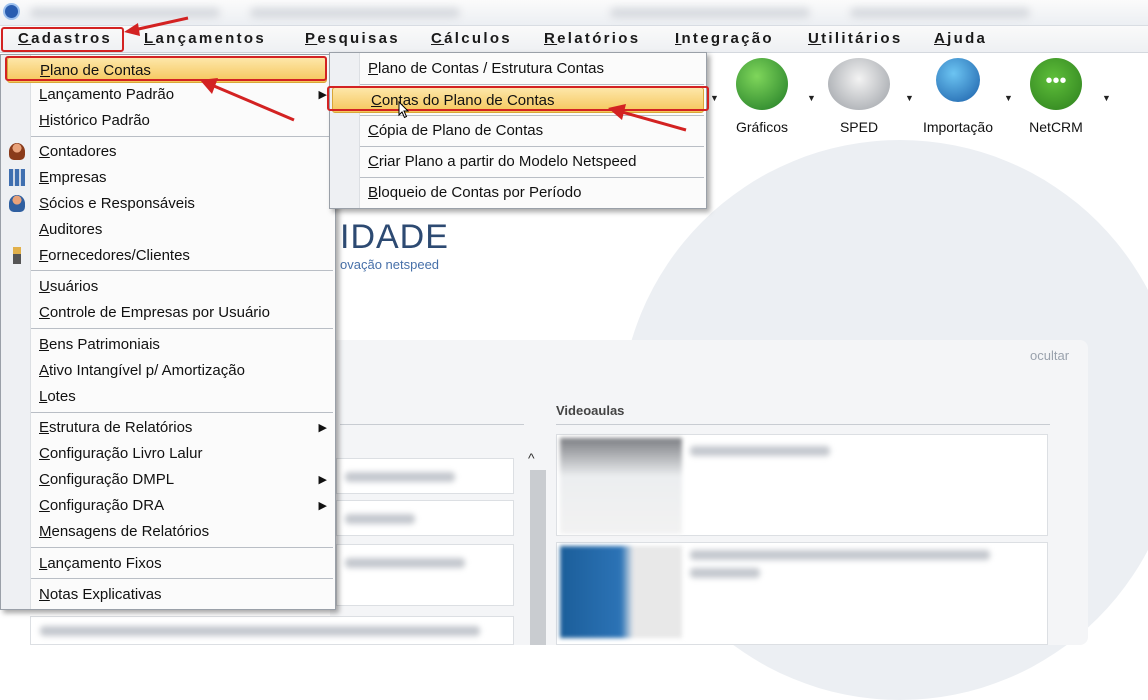 This screenshot has height=700, width=1148. Describe the element at coordinates (168, 204) in the screenshot. I see `menu-item-socios: Sócios e Responsáveis` at that location.